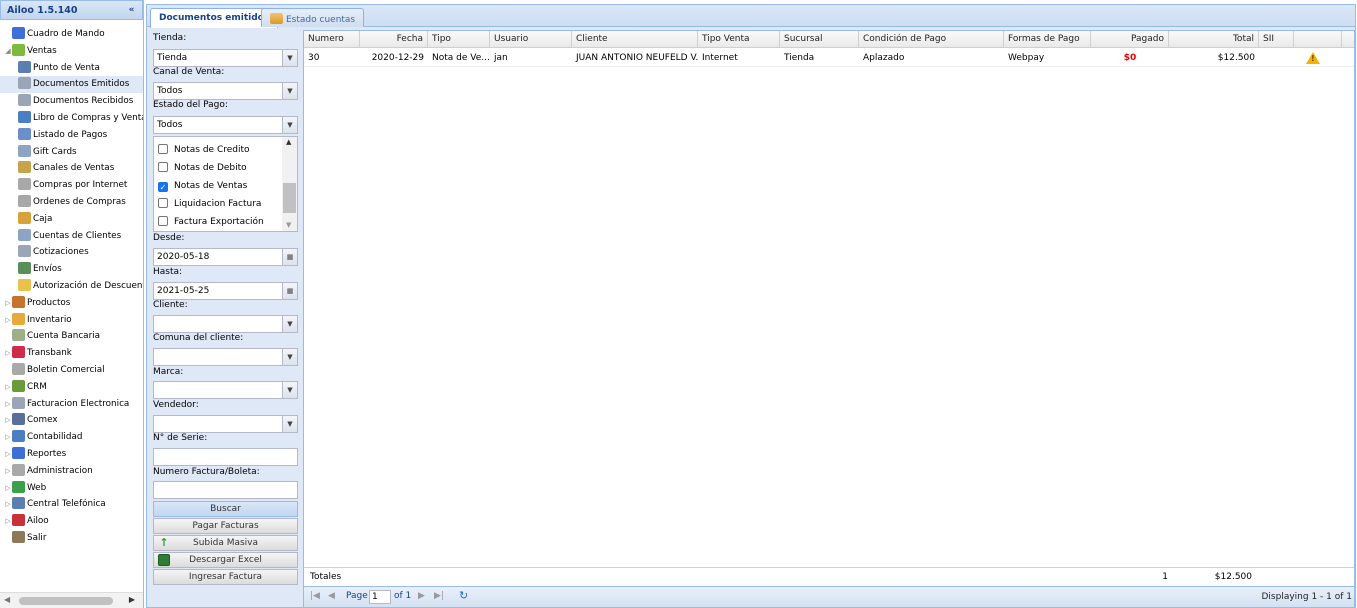  What do you see at coordinates (463, 595) in the screenshot?
I see `refresh-icon: ↻` at bounding box center [463, 595].